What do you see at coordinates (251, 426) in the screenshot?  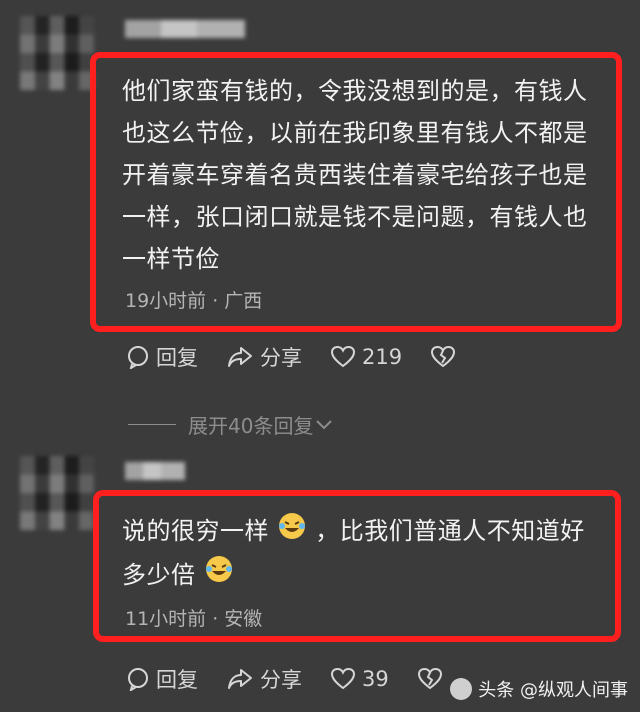 I see `expand-replies-label: 展开40条回复` at bounding box center [251, 426].